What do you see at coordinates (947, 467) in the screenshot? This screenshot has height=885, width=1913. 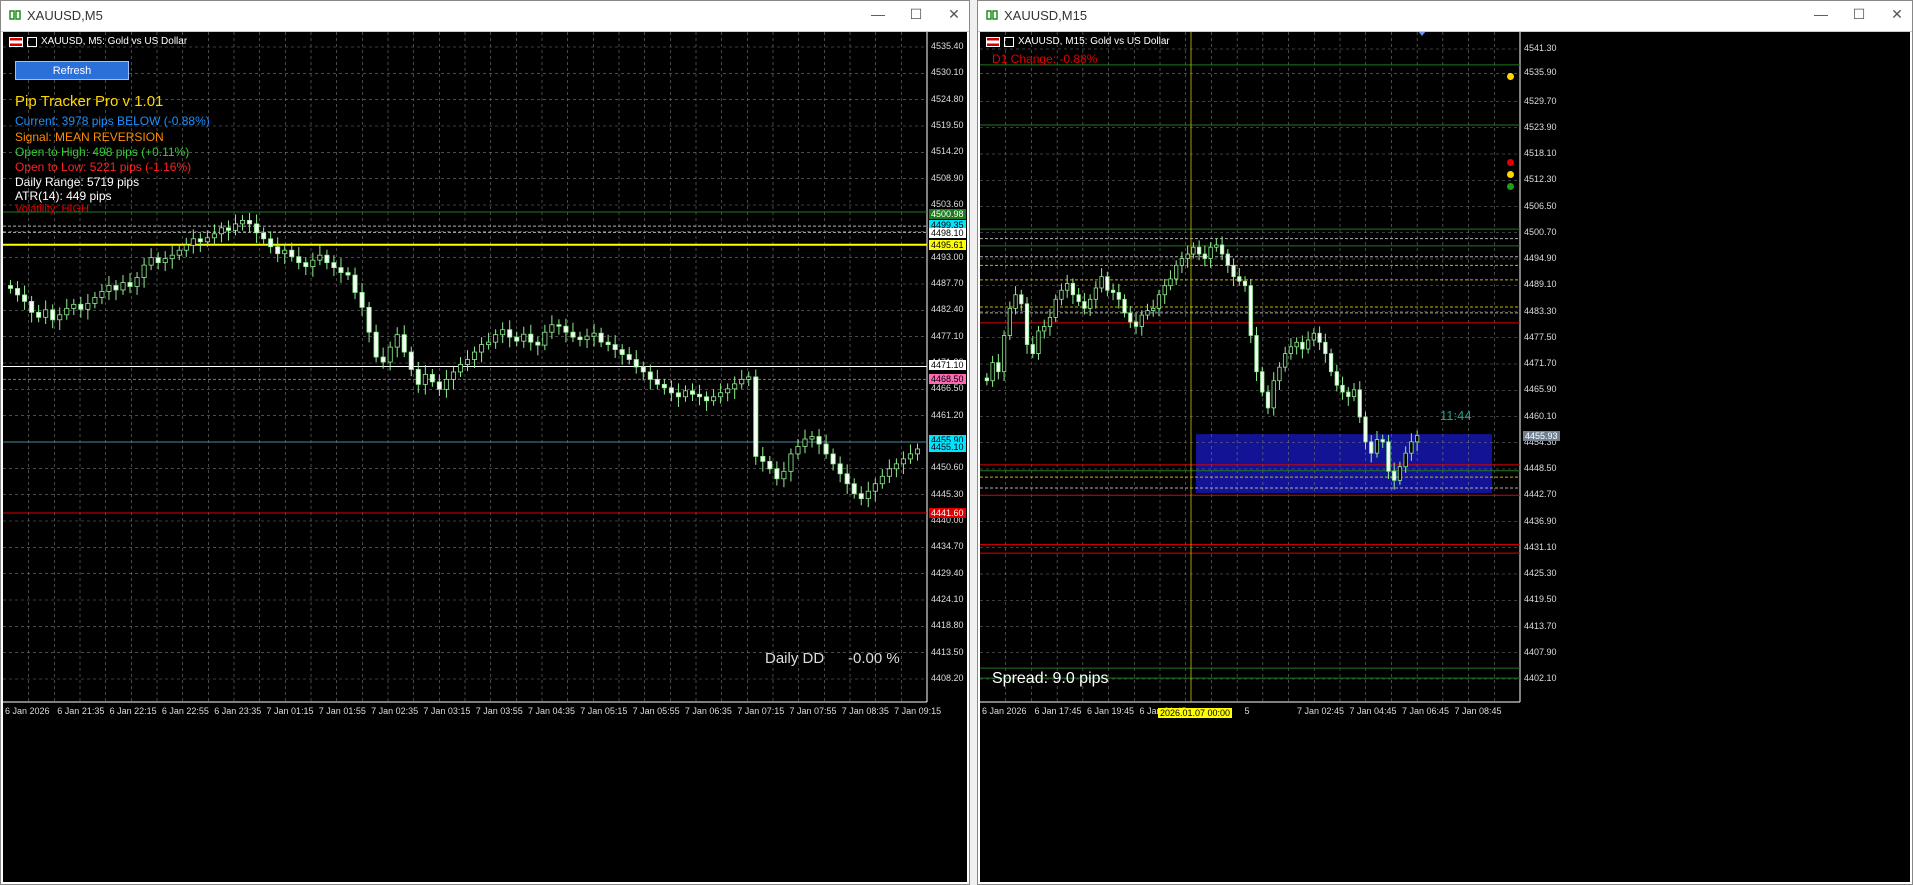 I see `price-tick-label: 4450.60` at bounding box center [947, 467].